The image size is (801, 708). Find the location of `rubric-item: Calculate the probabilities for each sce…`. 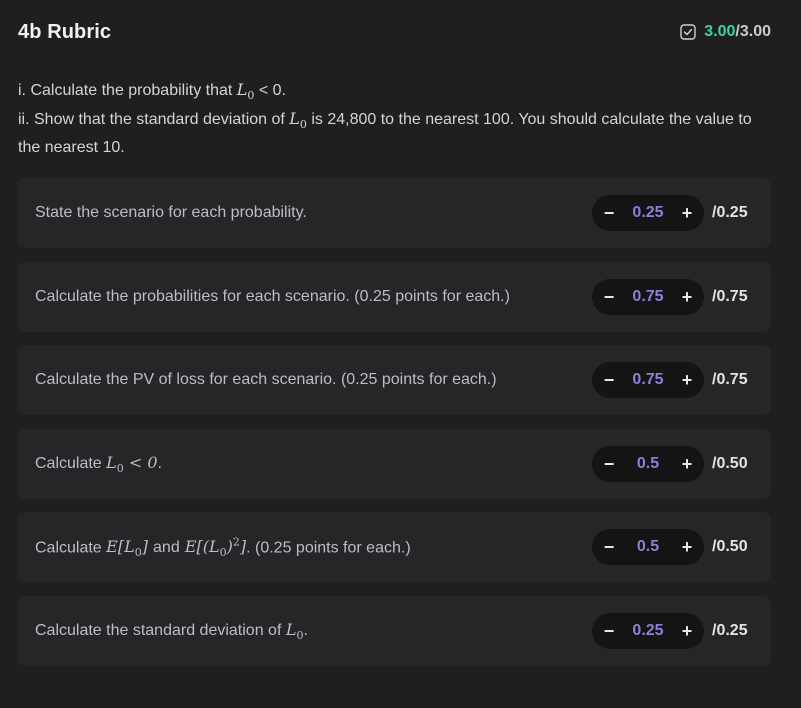

rubric-item: Calculate the probabilities for each sce… is located at coordinates (394, 296).